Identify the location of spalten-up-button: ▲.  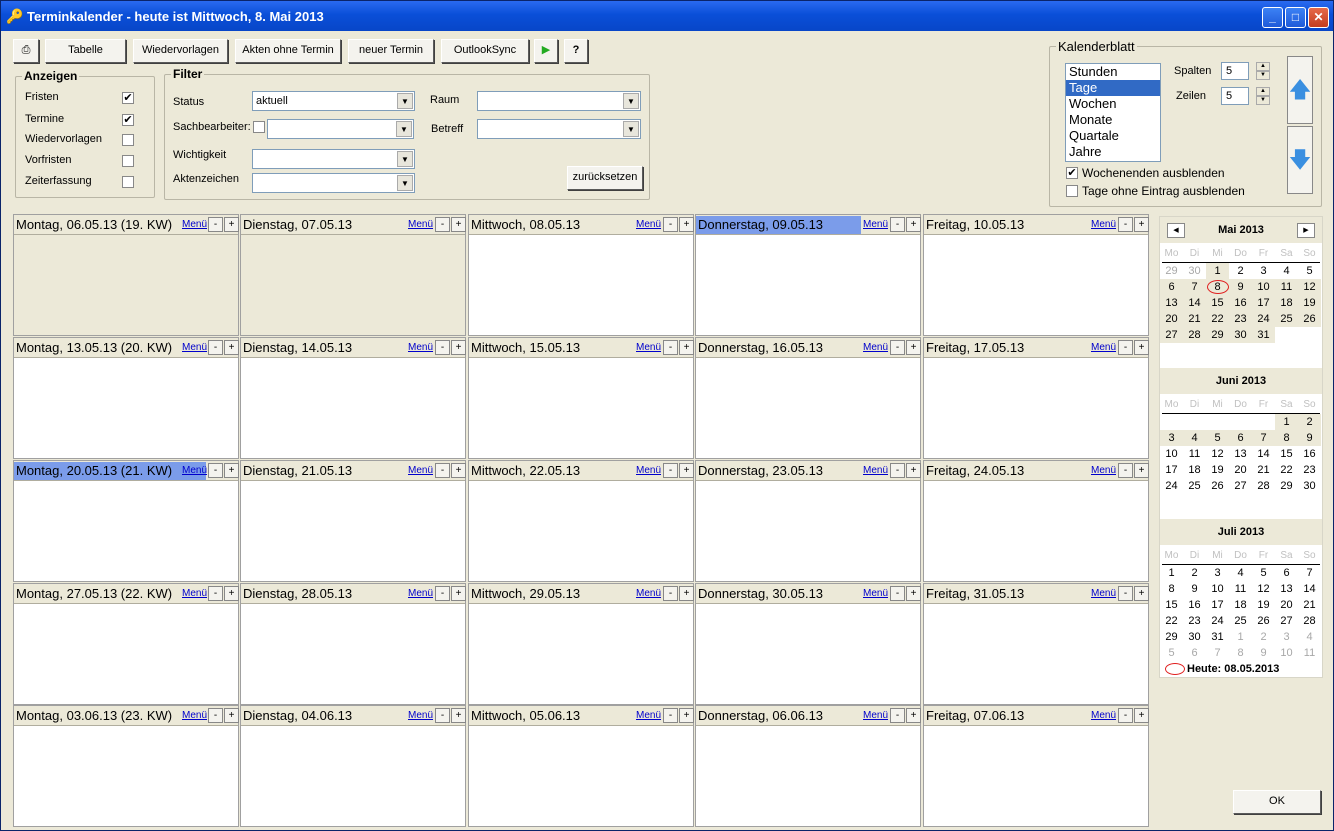
(1263, 66).